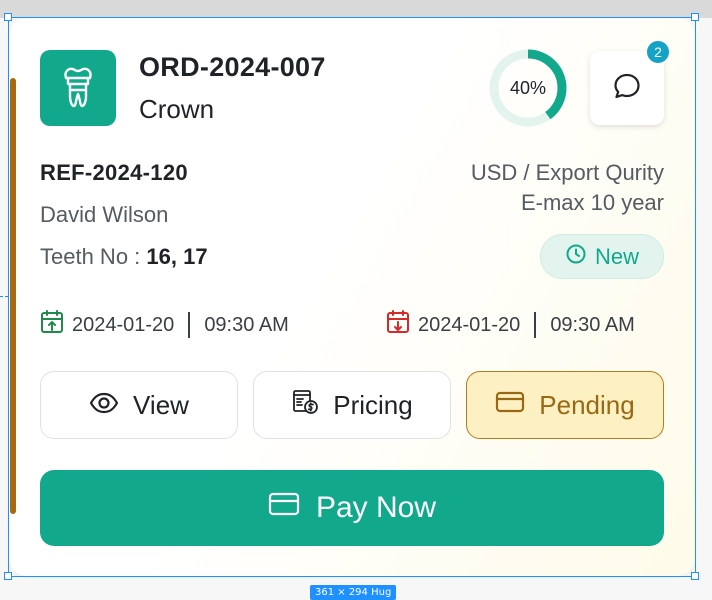 The image size is (712, 600). Describe the element at coordinates (161, 404) in the screenshot. I see `view-label: View` at that location.